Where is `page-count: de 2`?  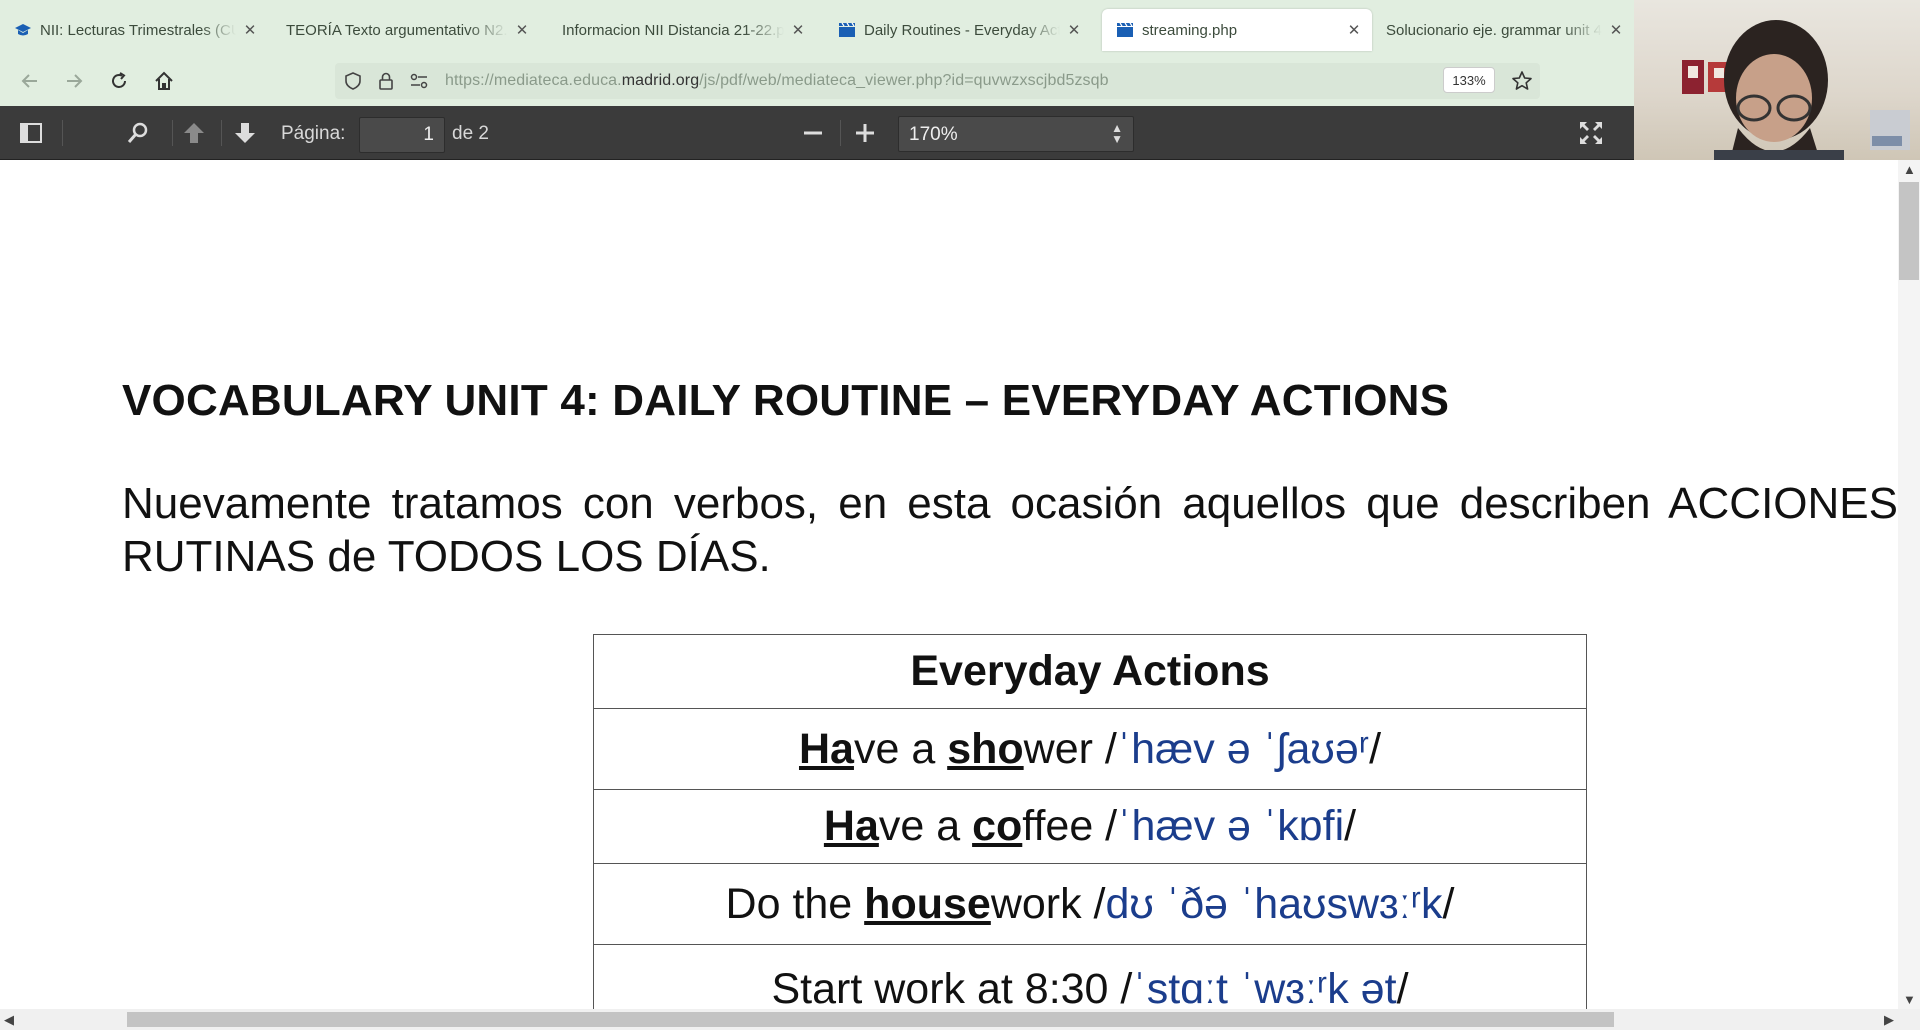 page-count: de 2 is located at coordinates (470, 133).